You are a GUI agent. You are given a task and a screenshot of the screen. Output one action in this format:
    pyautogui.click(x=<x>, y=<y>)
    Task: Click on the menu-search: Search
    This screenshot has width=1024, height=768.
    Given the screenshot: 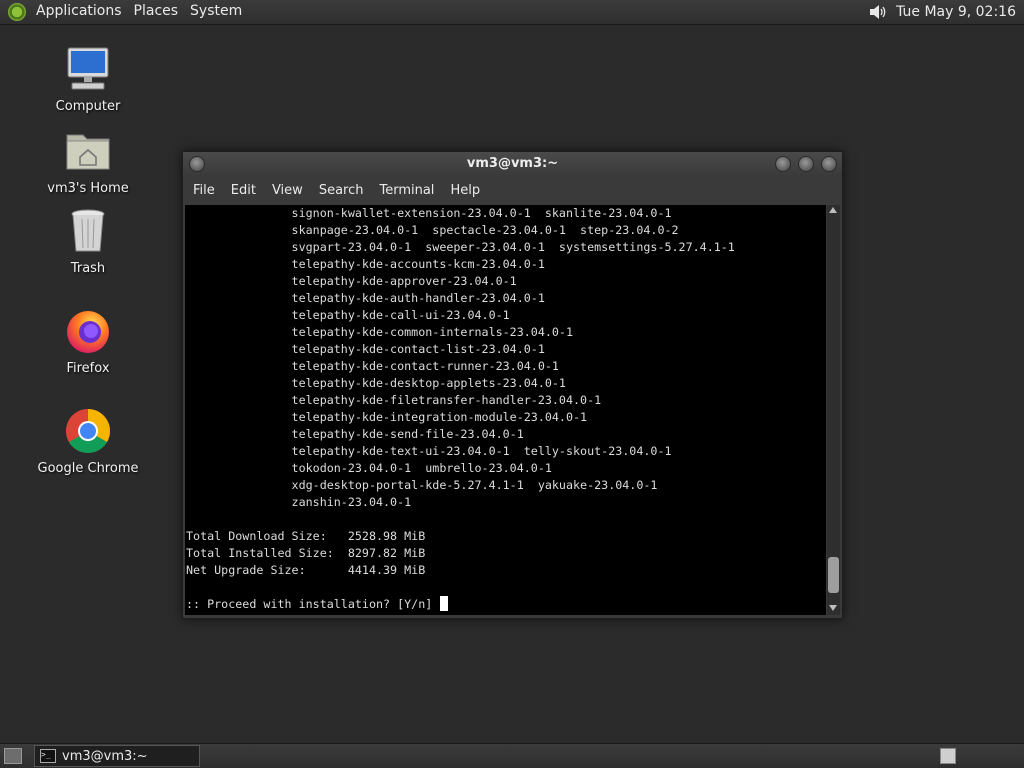 What is the action you would take?
    pyautogui.click(x=343, y=190)
    